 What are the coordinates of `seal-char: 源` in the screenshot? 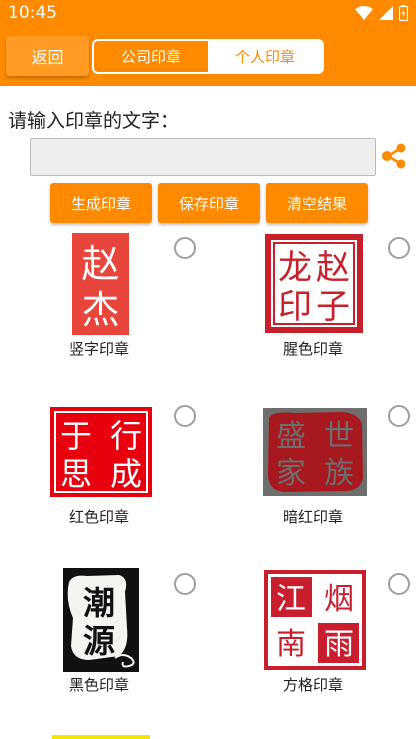 It's located at (99, 641).